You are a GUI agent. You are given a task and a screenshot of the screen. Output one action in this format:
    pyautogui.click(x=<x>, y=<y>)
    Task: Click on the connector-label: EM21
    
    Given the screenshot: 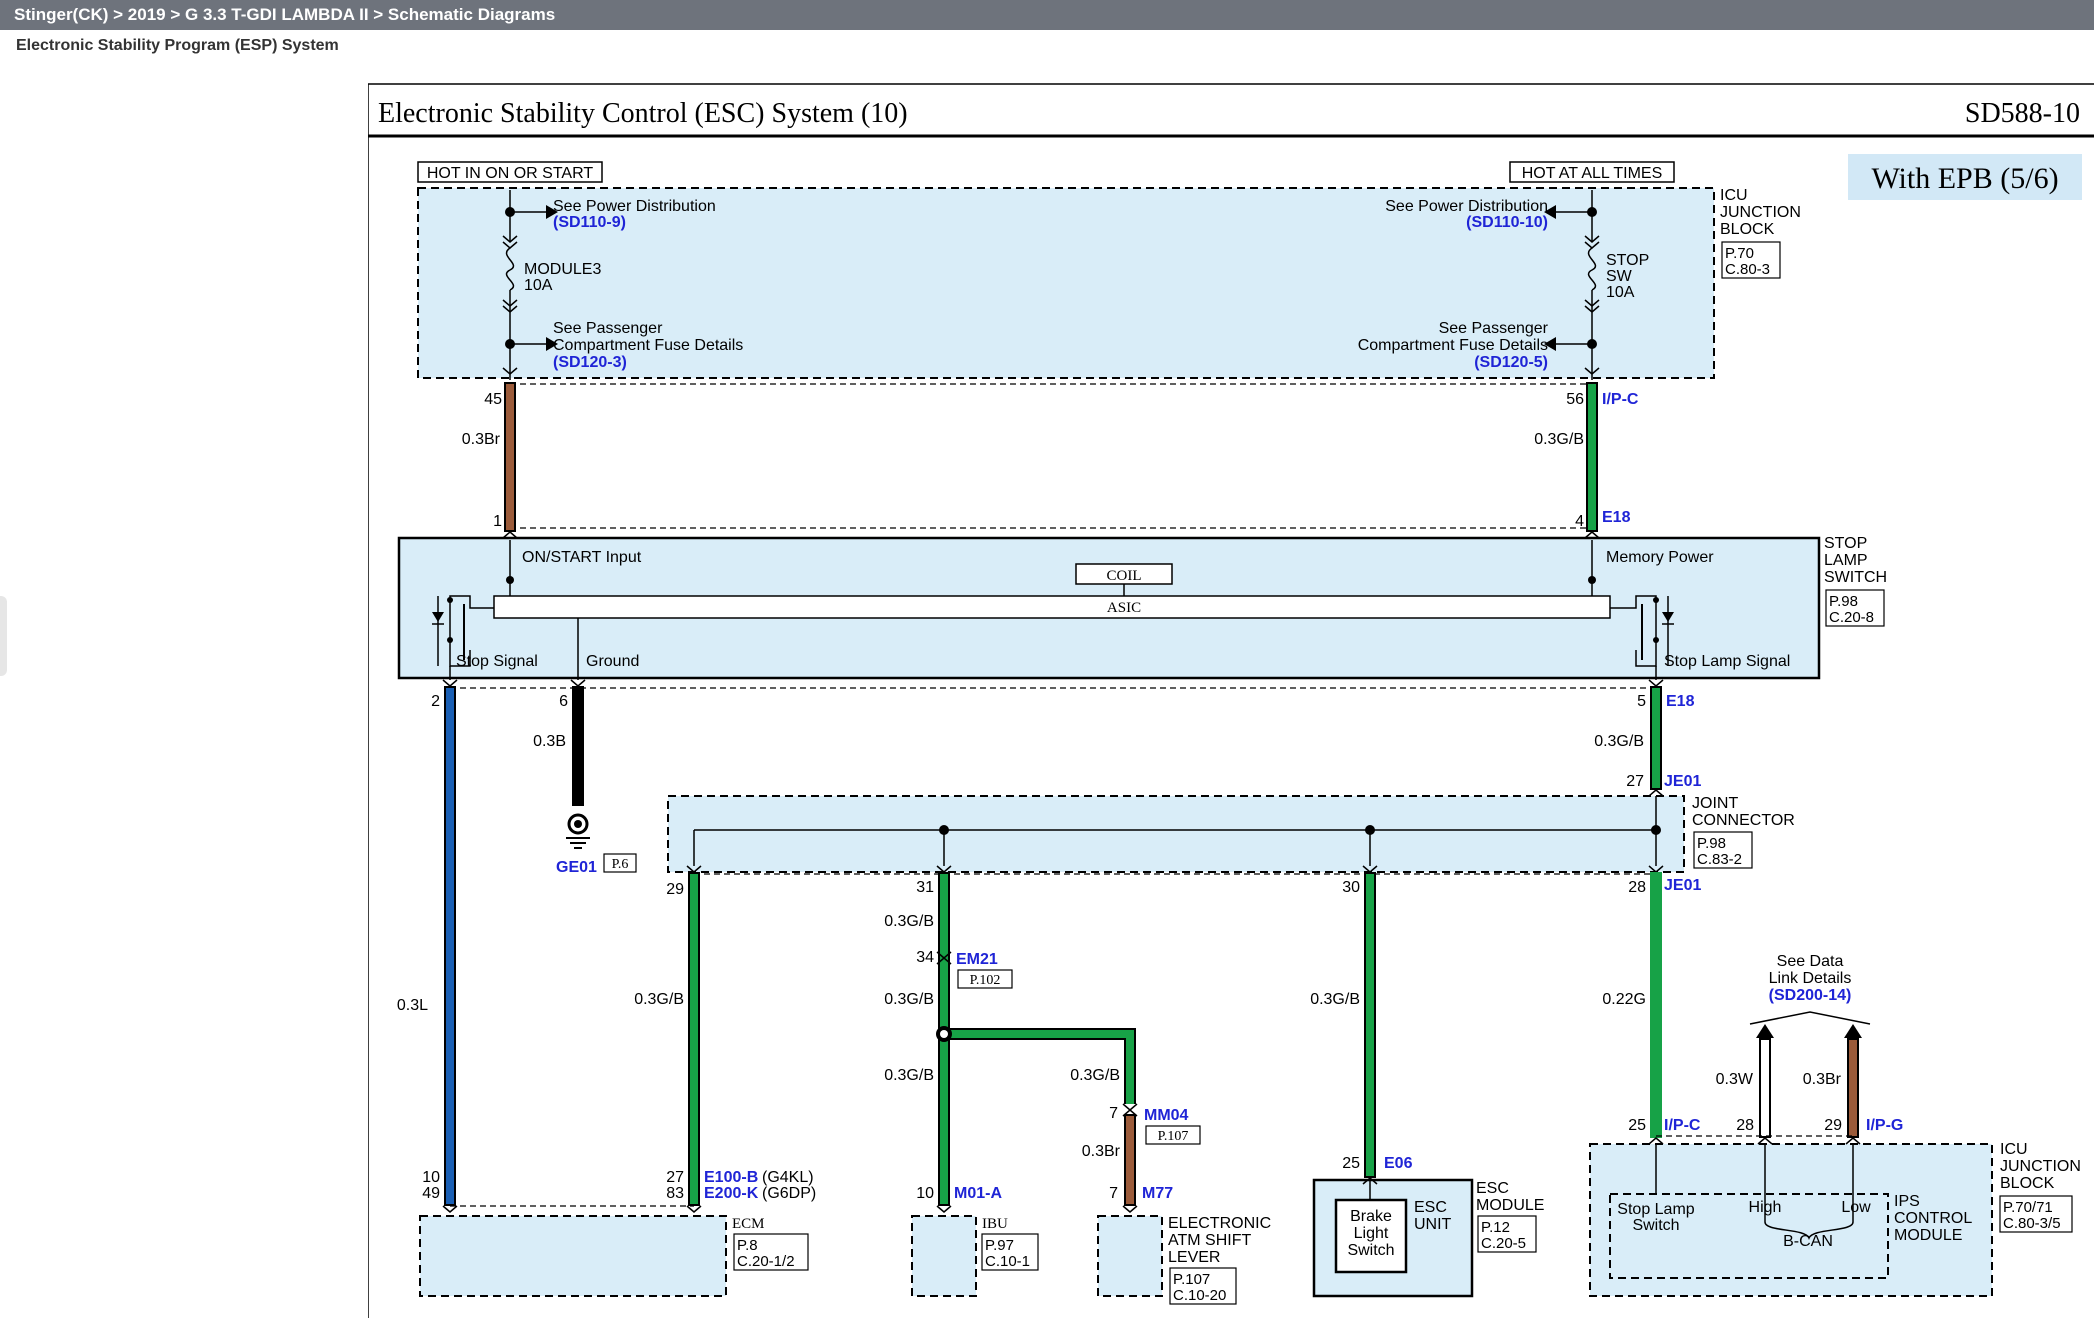 What is the action you would take?
    pyautogui.click(x=977, y=959)
    